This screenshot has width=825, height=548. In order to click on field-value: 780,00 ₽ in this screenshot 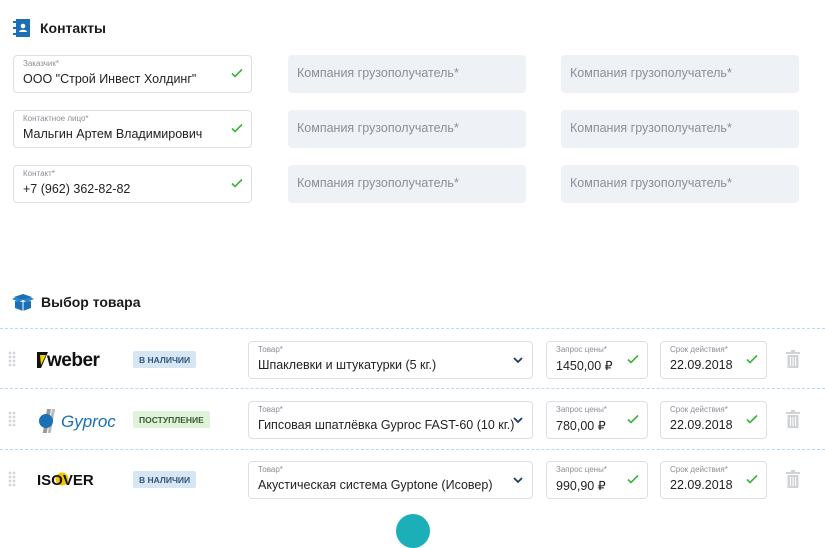, I will do `click(581, 426)`.